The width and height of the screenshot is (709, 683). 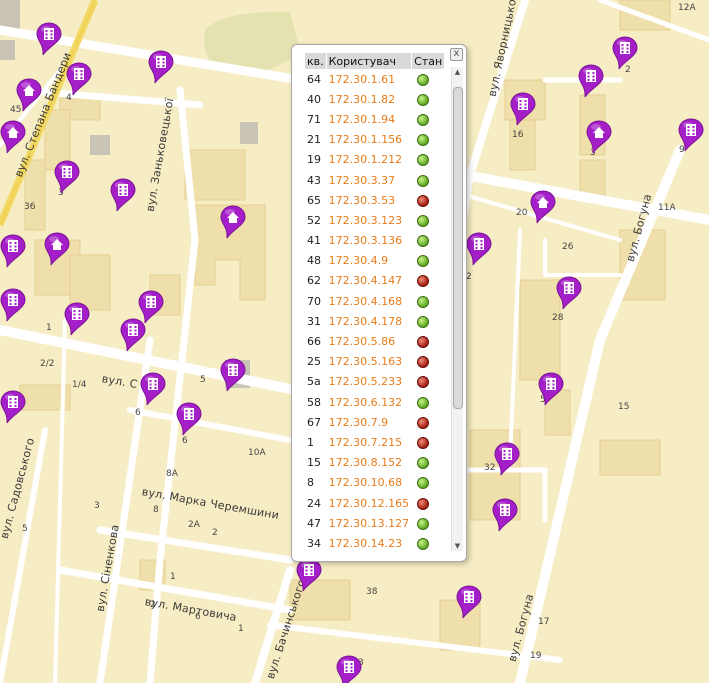 I want to click on table-row: 1 172.30.7.215, so click(x=374, y=442).